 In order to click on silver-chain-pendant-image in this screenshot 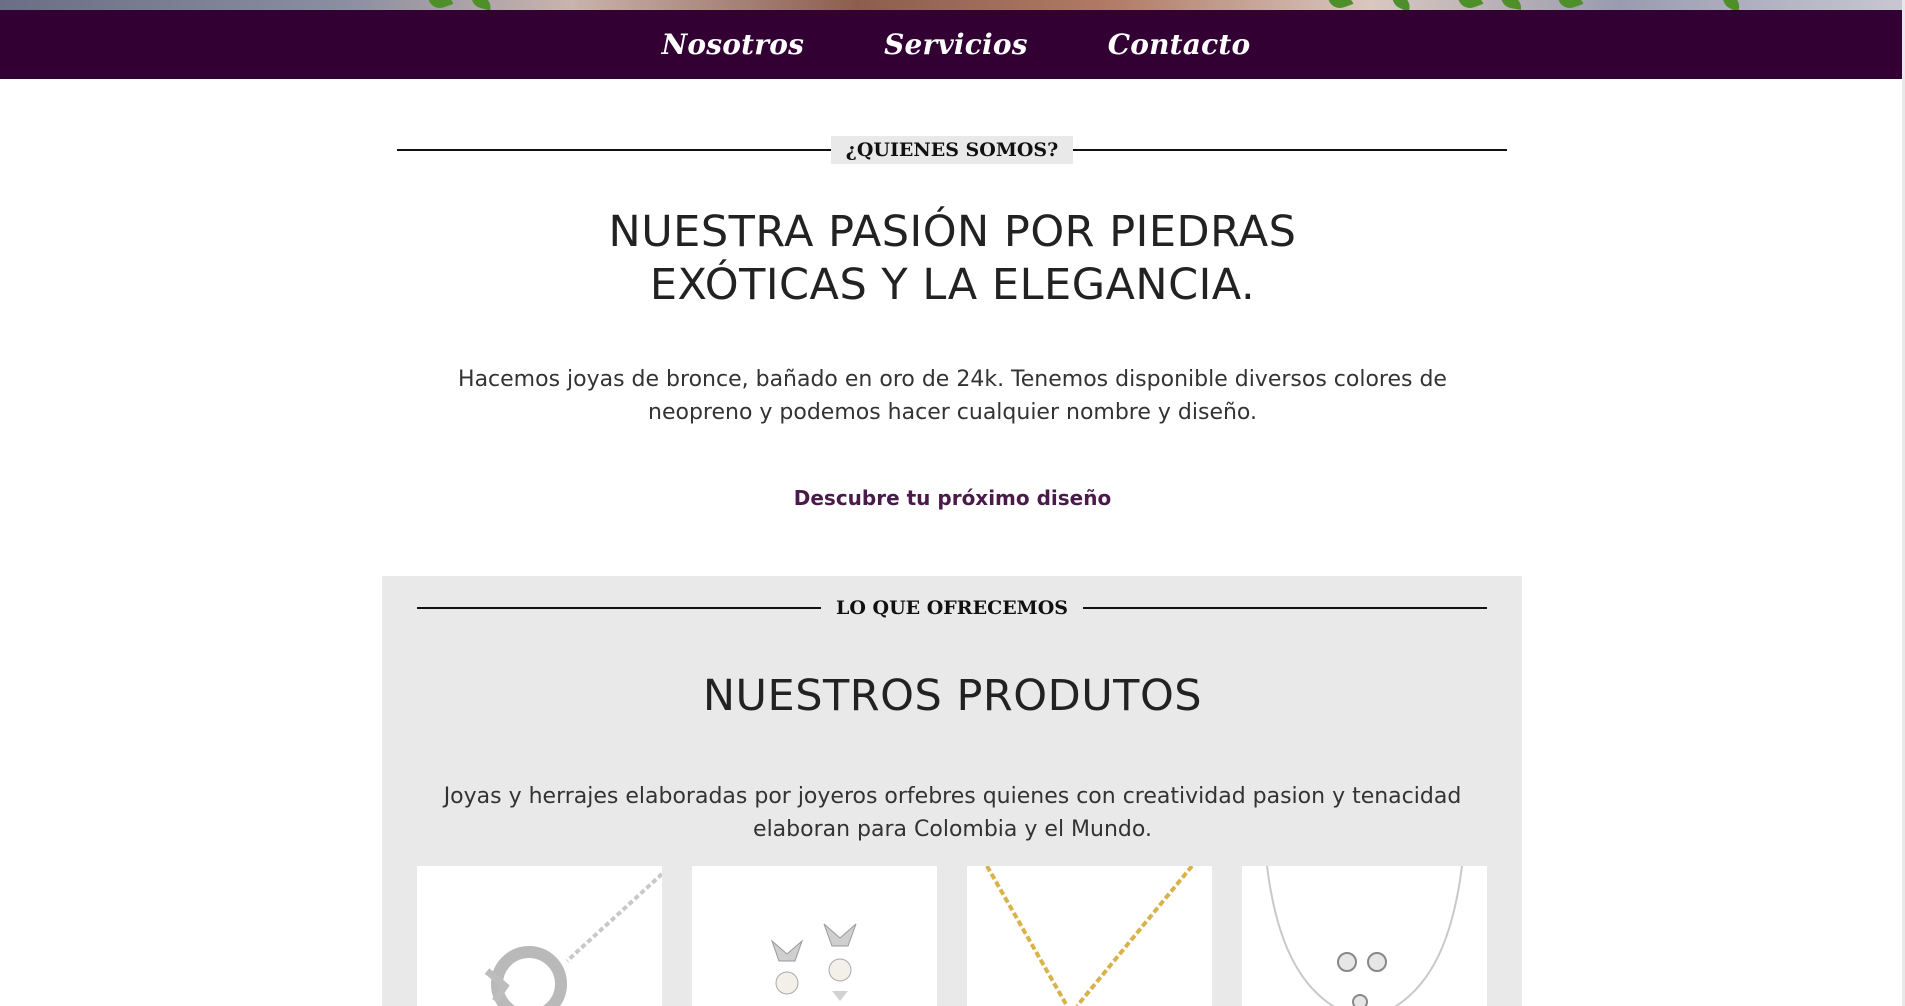, I will do `click(573, 939)`.